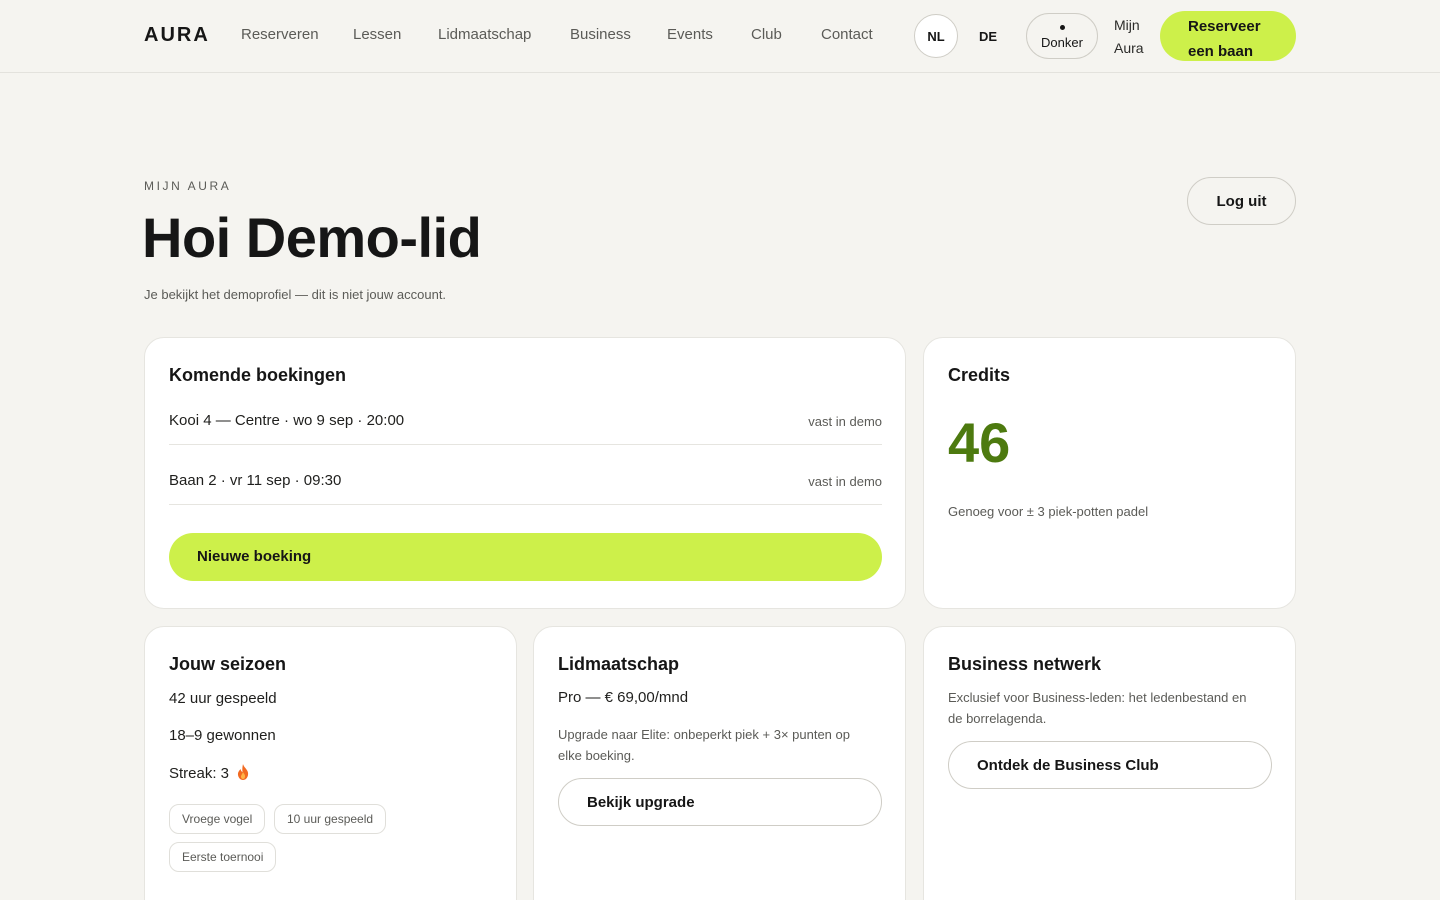  I want to click on hours-played-stat: 42 uur gespeeld, so click(223, 698).